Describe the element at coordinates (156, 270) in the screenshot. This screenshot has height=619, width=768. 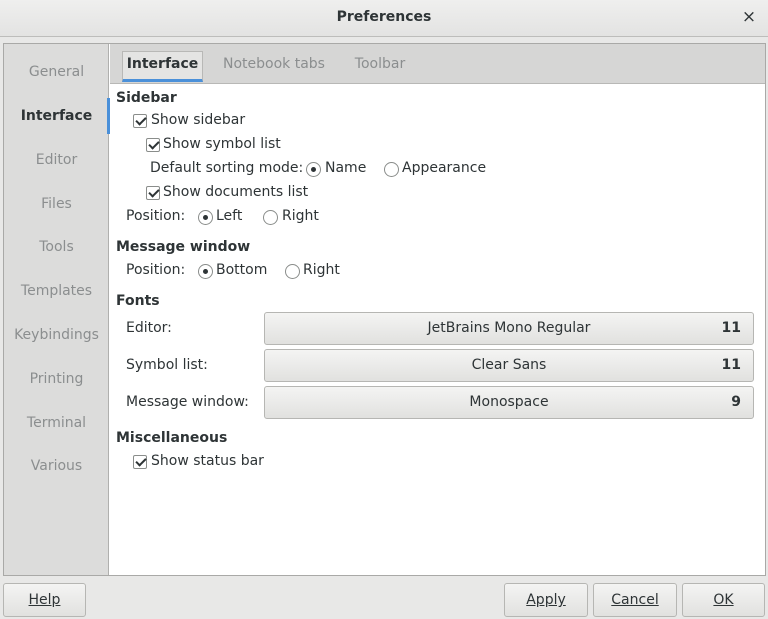
I see `message-position-label: Position:` at that location.